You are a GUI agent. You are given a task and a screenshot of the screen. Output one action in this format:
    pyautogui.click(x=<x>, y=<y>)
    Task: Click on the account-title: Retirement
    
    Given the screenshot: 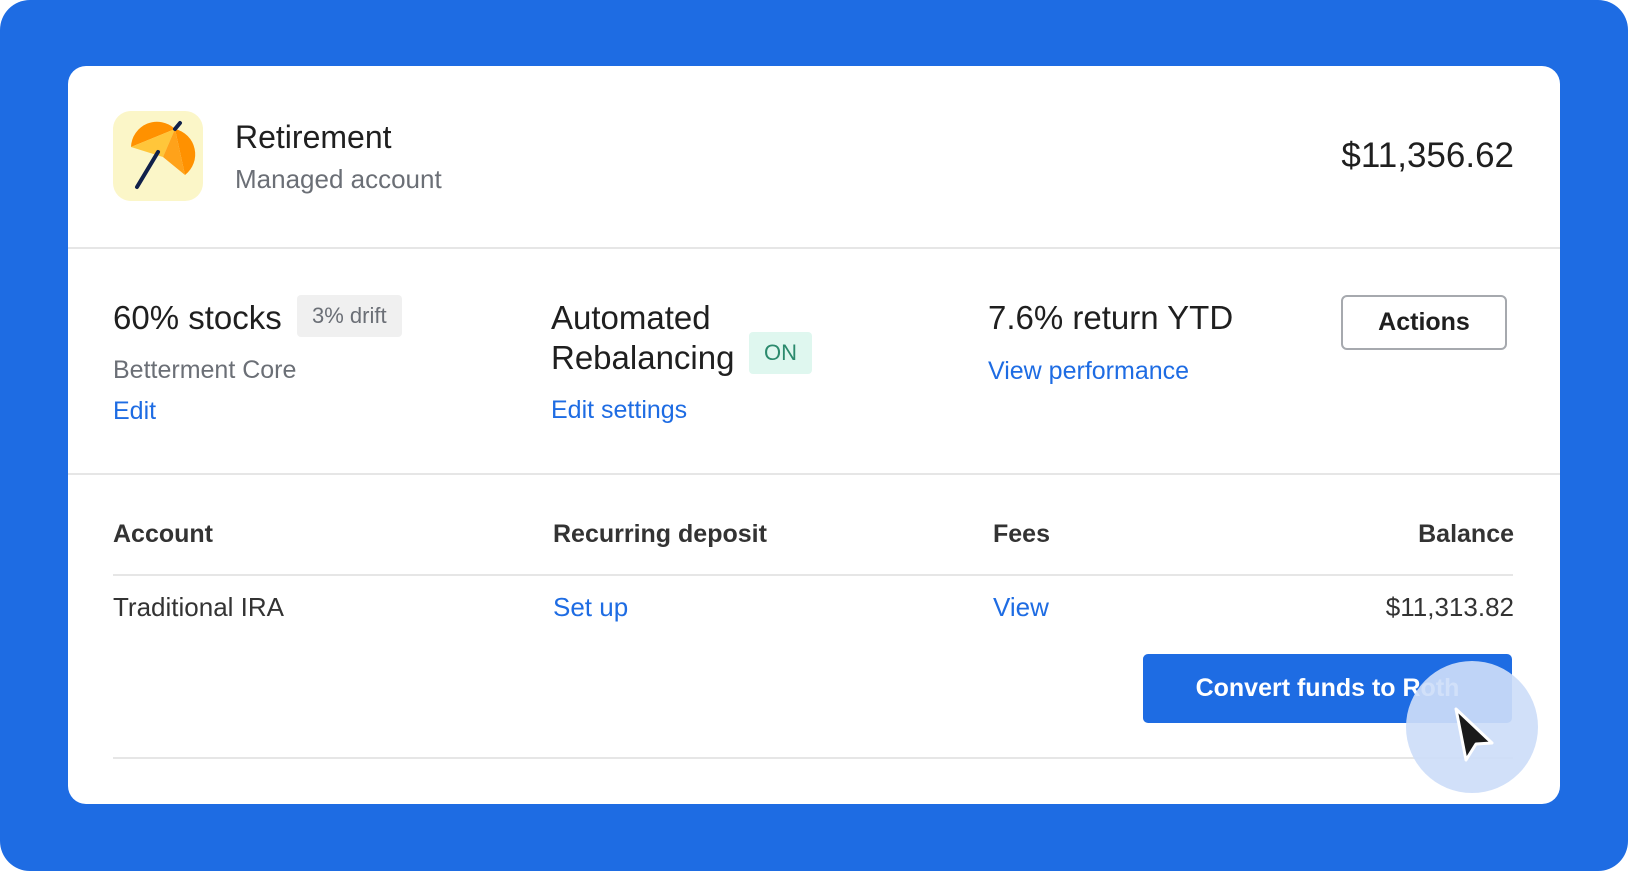 What is the action you would take?
    pyautogui.click(x=313, y=137)
    